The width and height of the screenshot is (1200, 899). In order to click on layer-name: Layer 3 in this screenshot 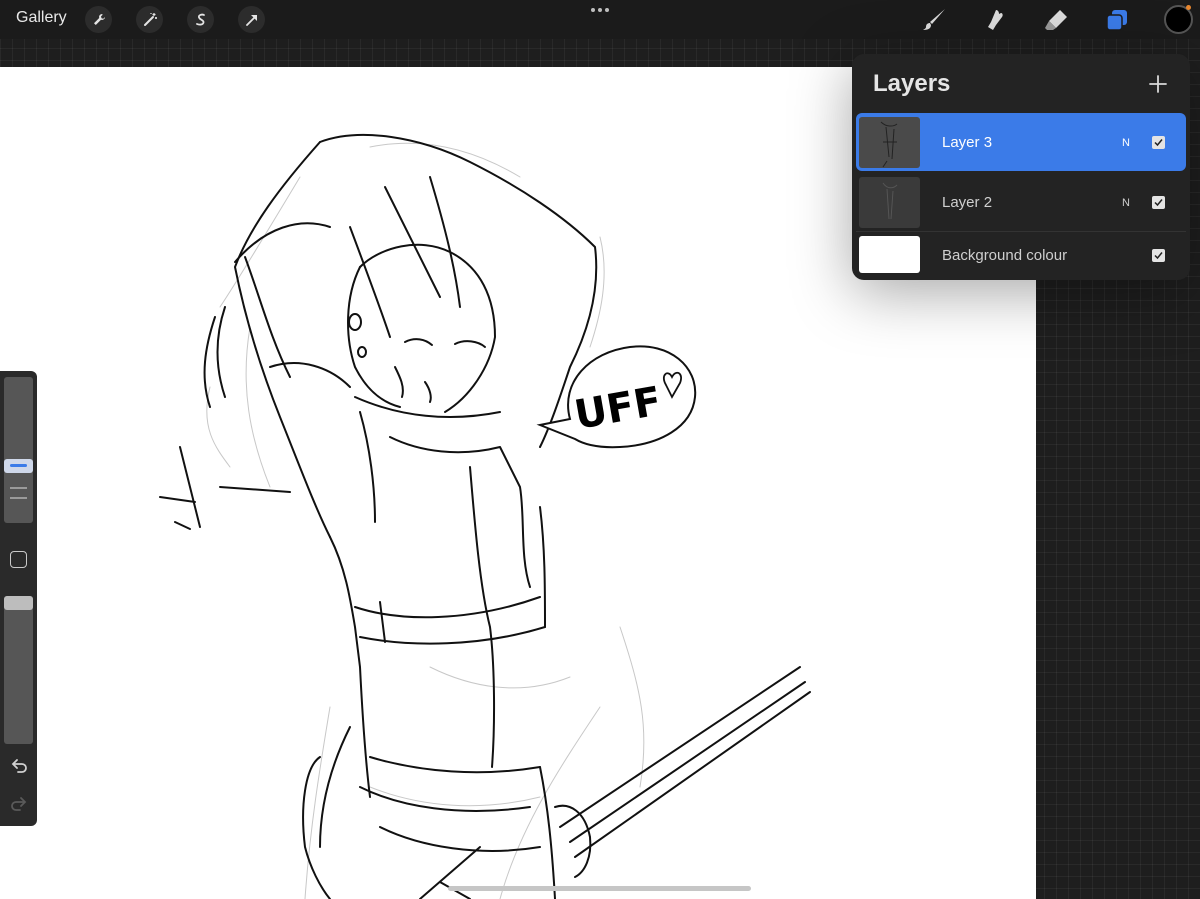, I will do `click(967, 142)`.